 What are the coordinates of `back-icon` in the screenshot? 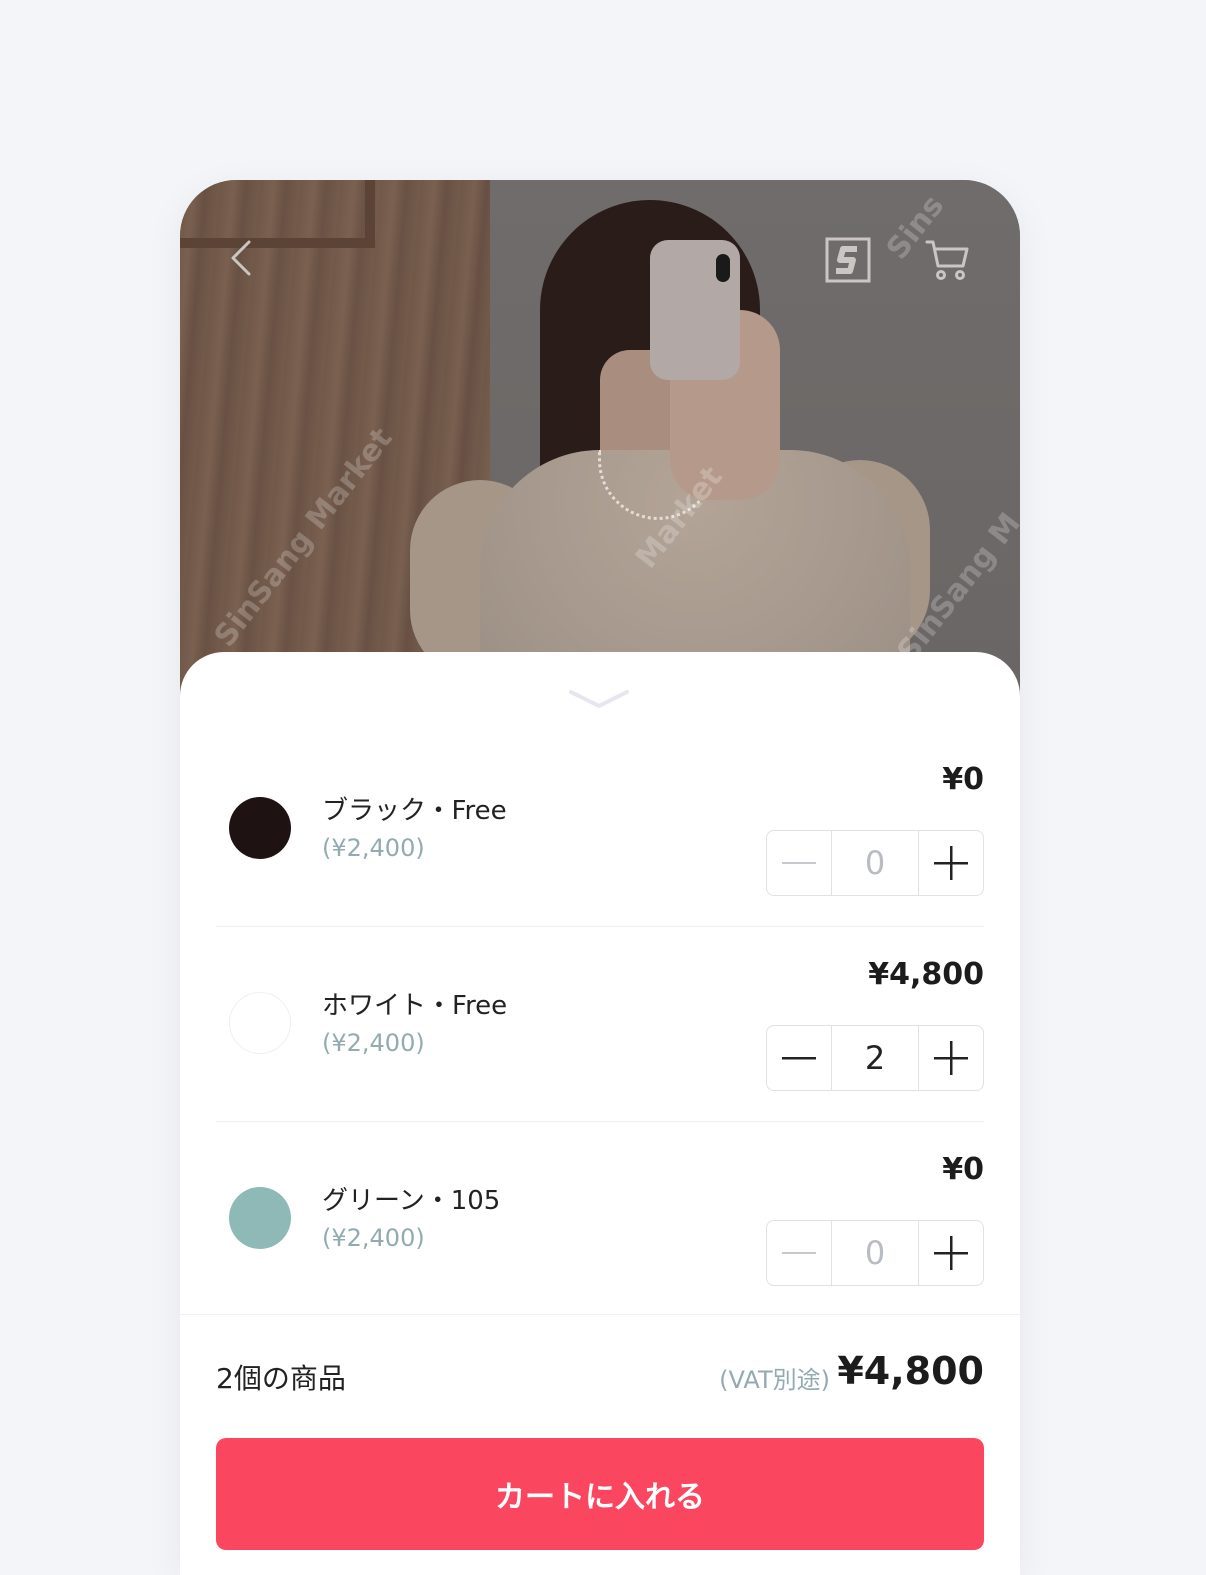 It's located at (242, 258).